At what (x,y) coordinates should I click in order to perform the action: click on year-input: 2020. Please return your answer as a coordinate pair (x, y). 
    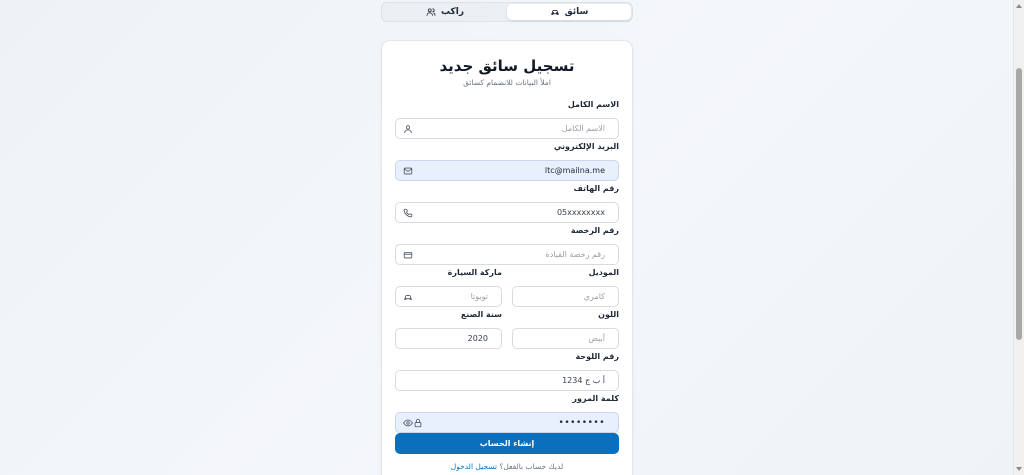
    Looking at the image, I should click on (448, 338).